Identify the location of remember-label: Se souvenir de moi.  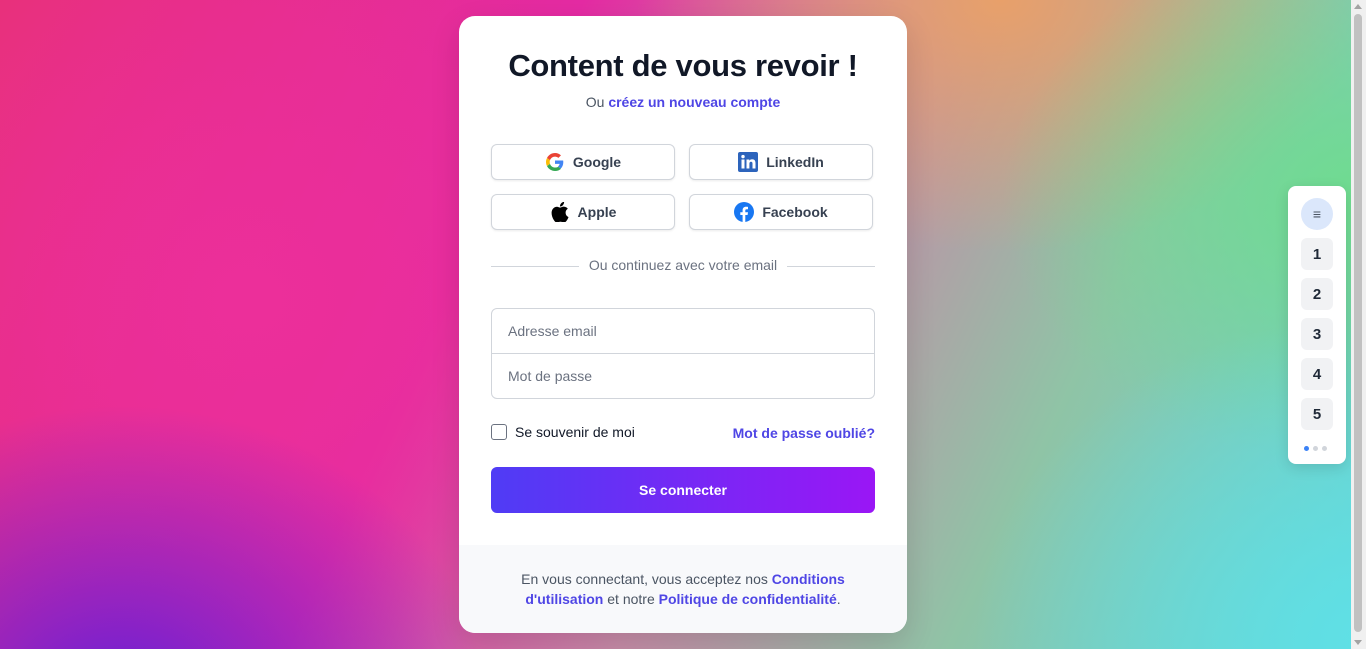
(575, 432).